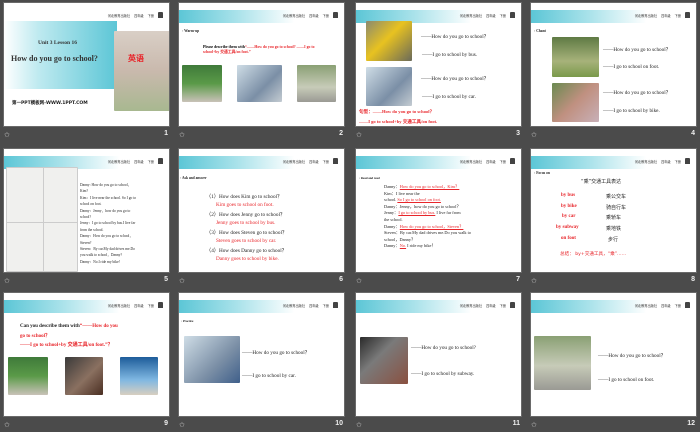 This screenshot has height=432, width=700. I want to click on section-label: Practice, so click(187, 321).